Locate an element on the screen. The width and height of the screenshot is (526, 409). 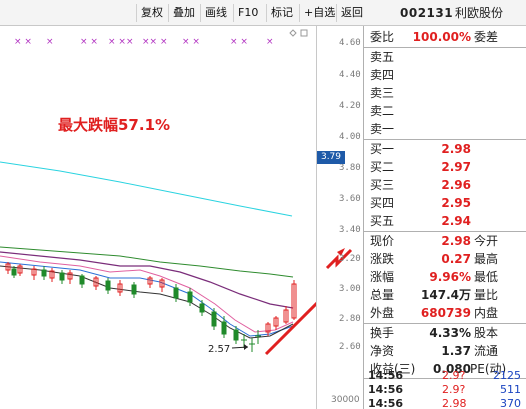
sell-2-row: 卖二 is located at coordinates (445, 111).